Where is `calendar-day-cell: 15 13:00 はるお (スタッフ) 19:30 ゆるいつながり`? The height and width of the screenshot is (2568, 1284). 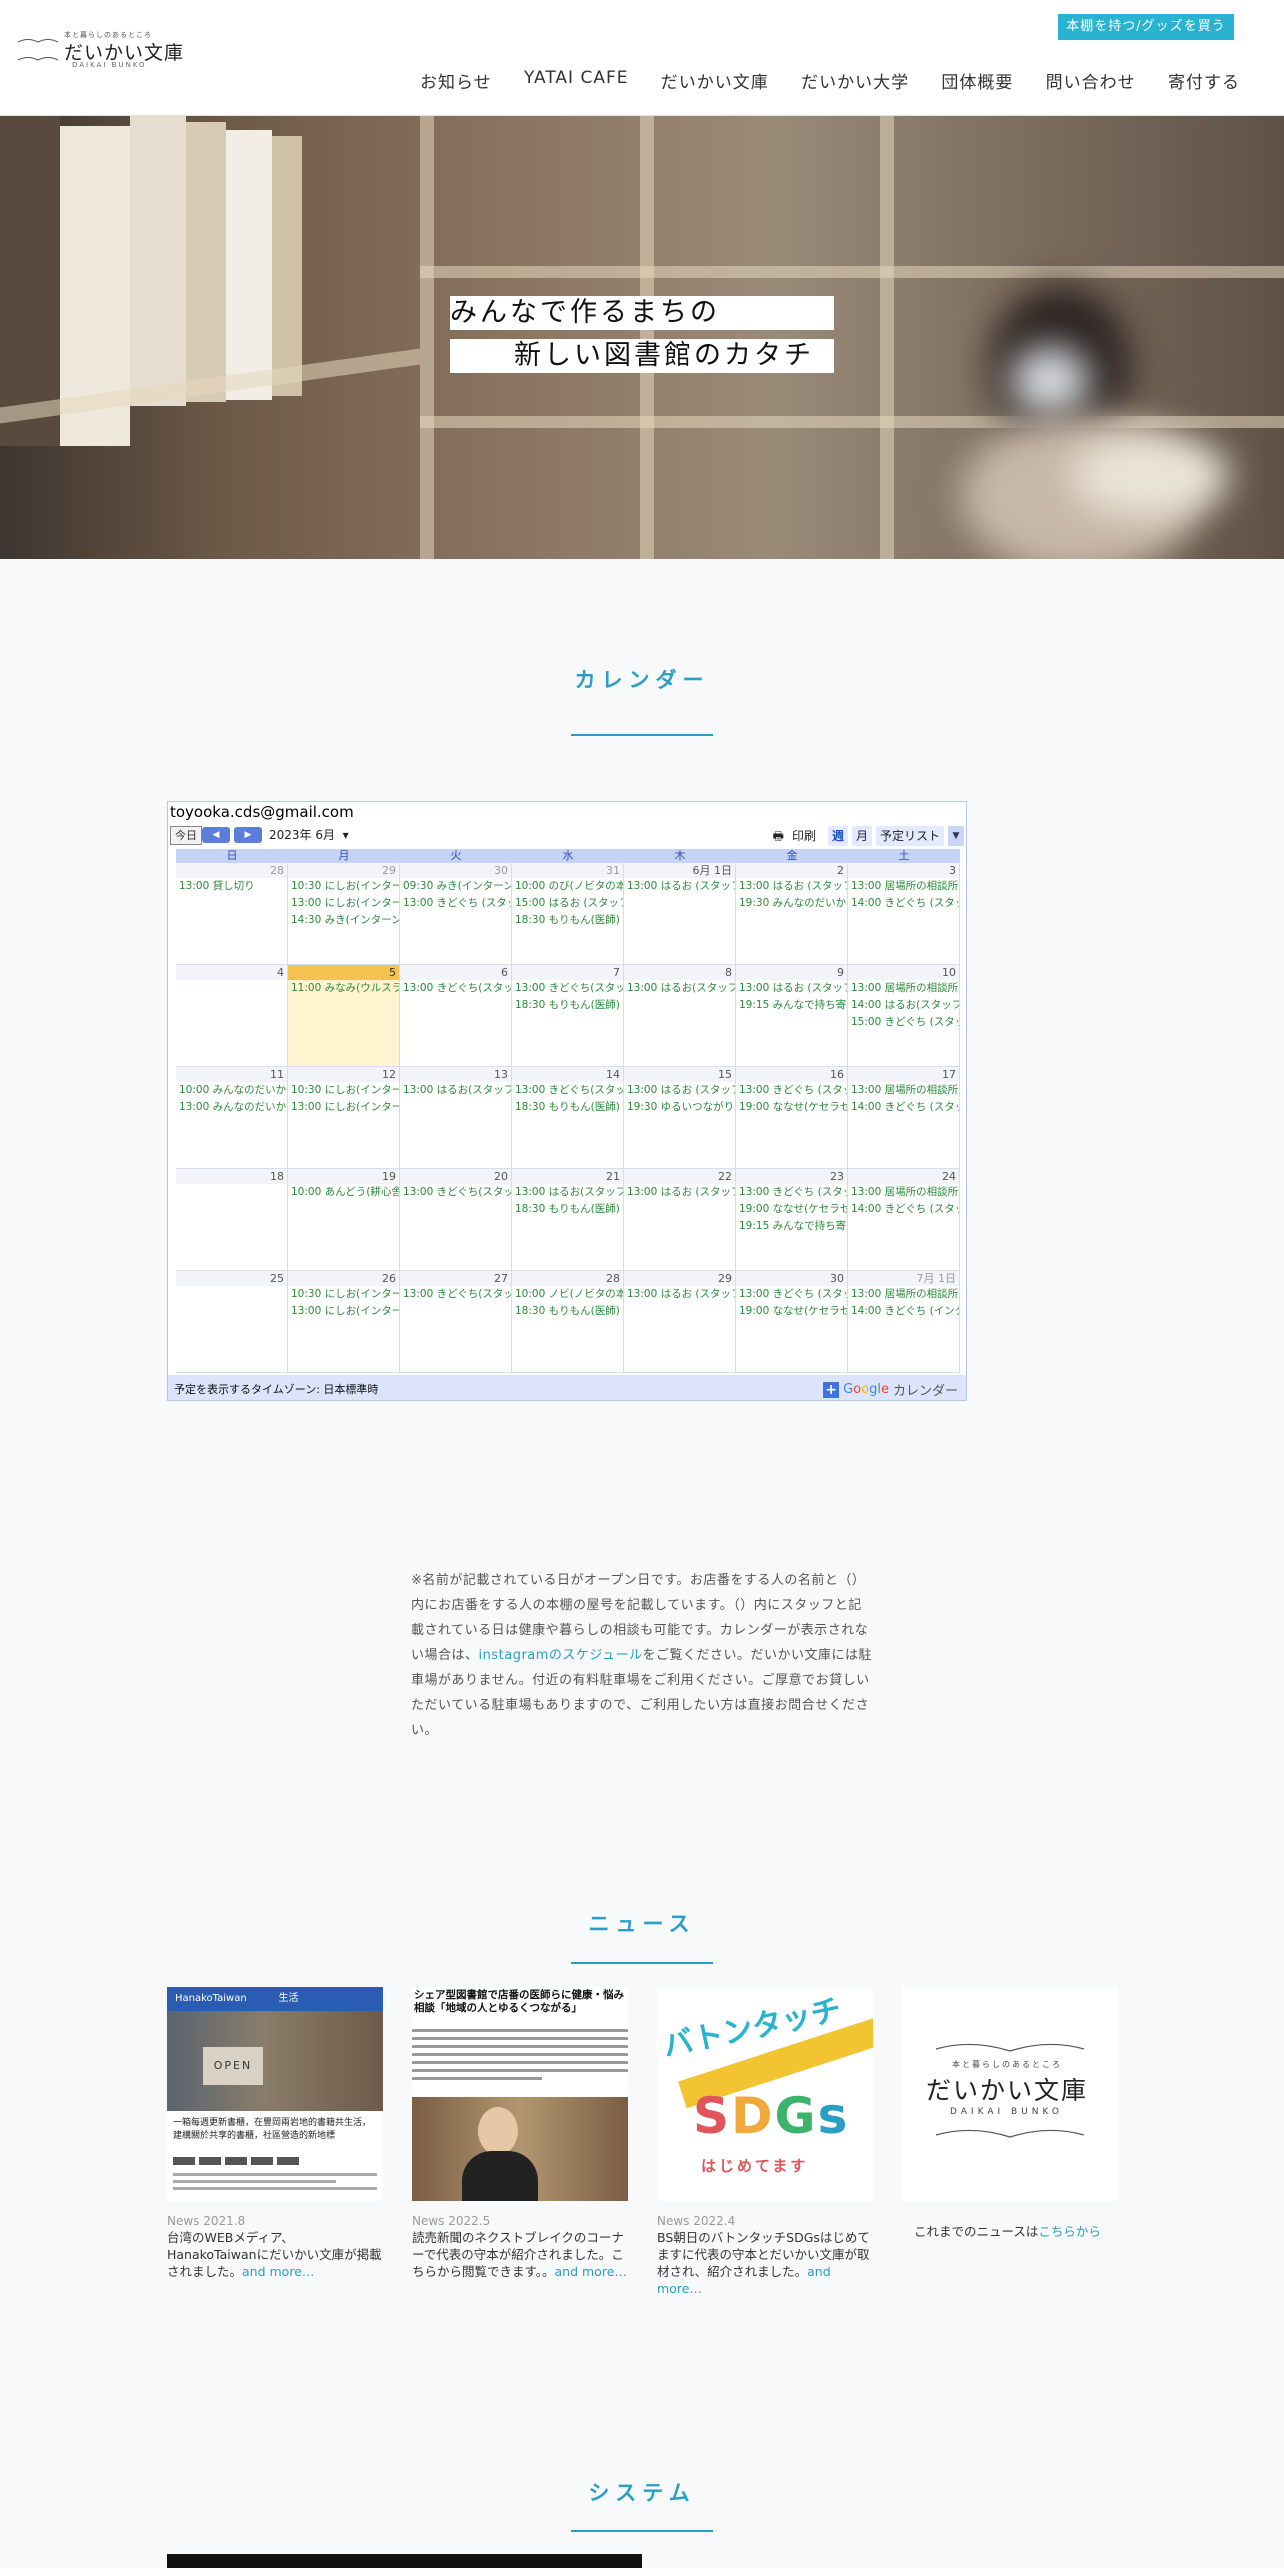
calendar-day-cell: 15 13:00 はるお (スタッフ) 19:30 ゆるいつながり is located at coordinates (680, 1118).